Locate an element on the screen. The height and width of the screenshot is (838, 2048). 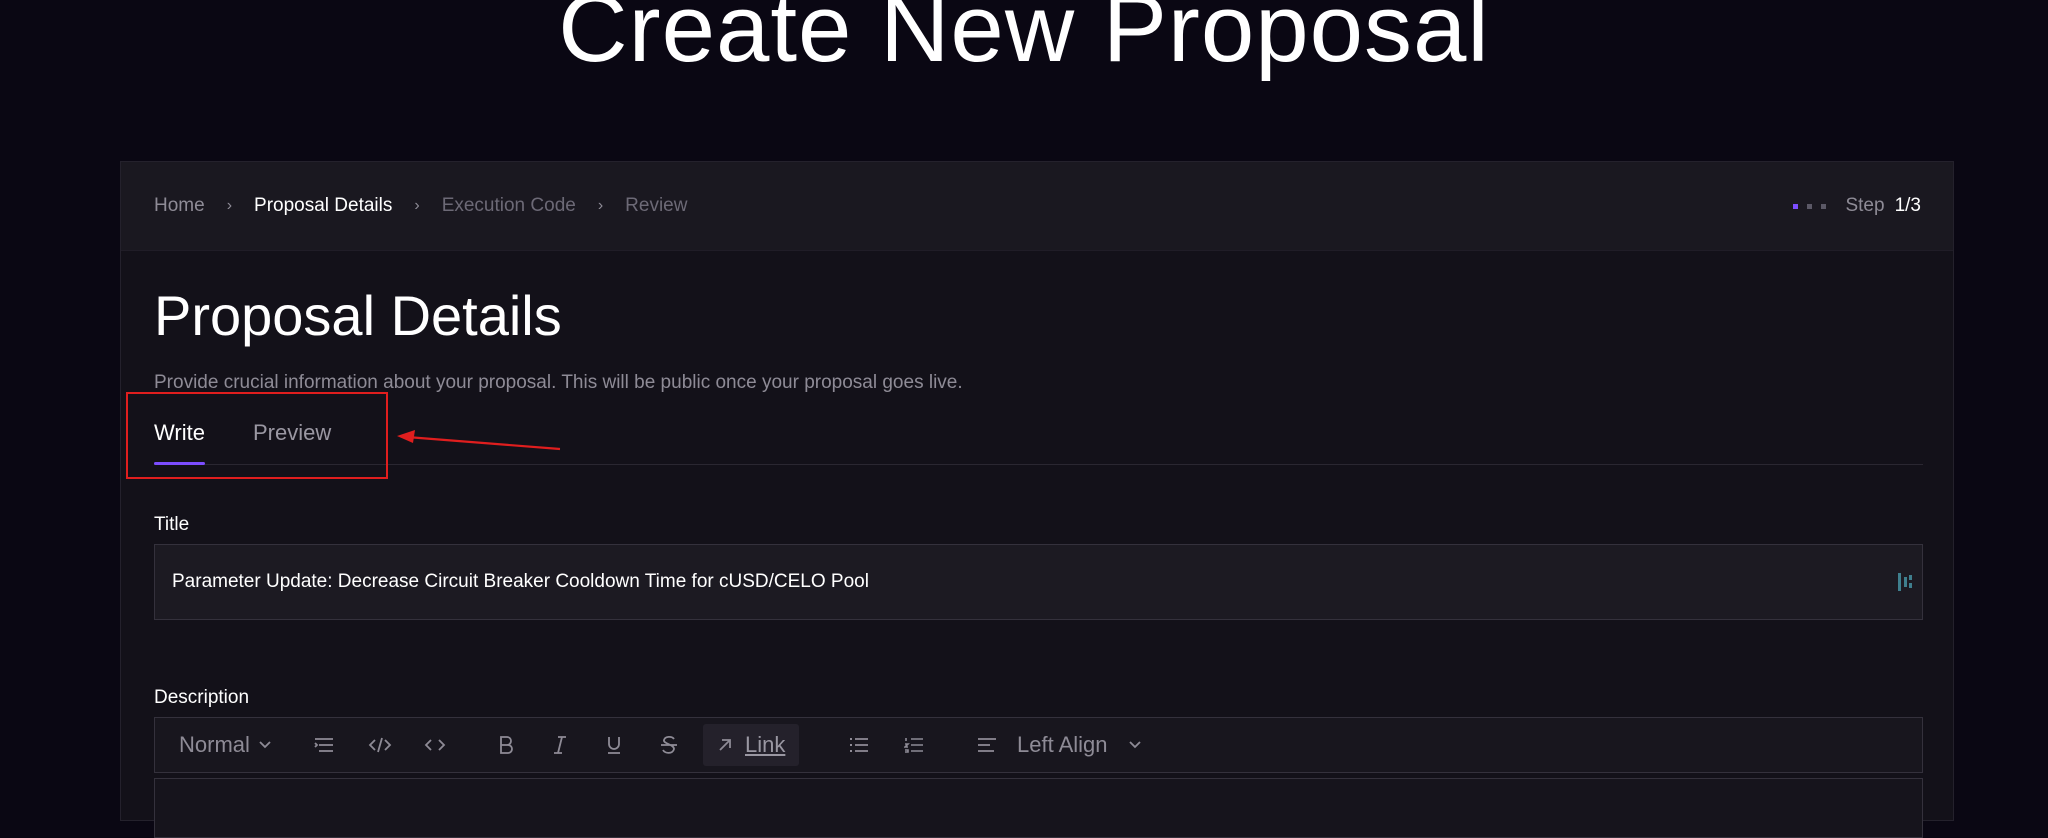
align-left-icon is located at coordinates (987, 745).